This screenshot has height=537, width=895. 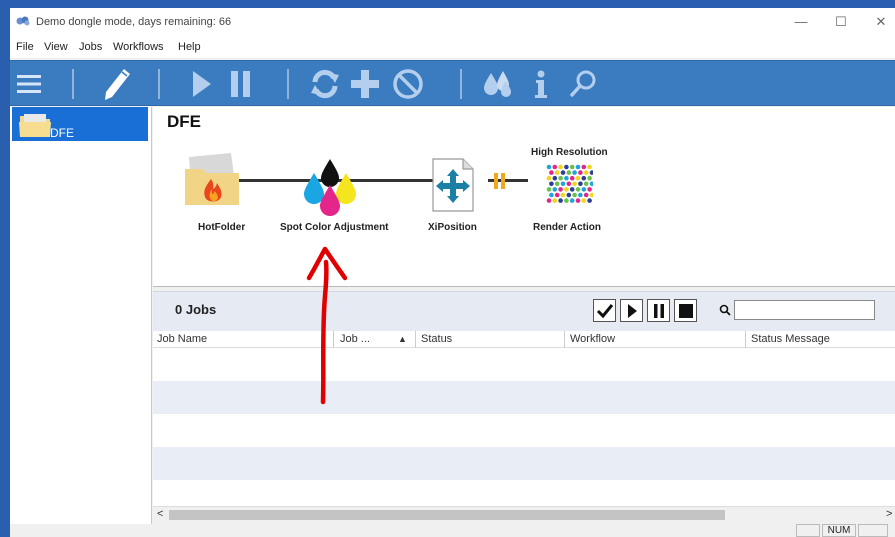 I want to click on menu-jobs: Jobs, so click(x=90, y=47).